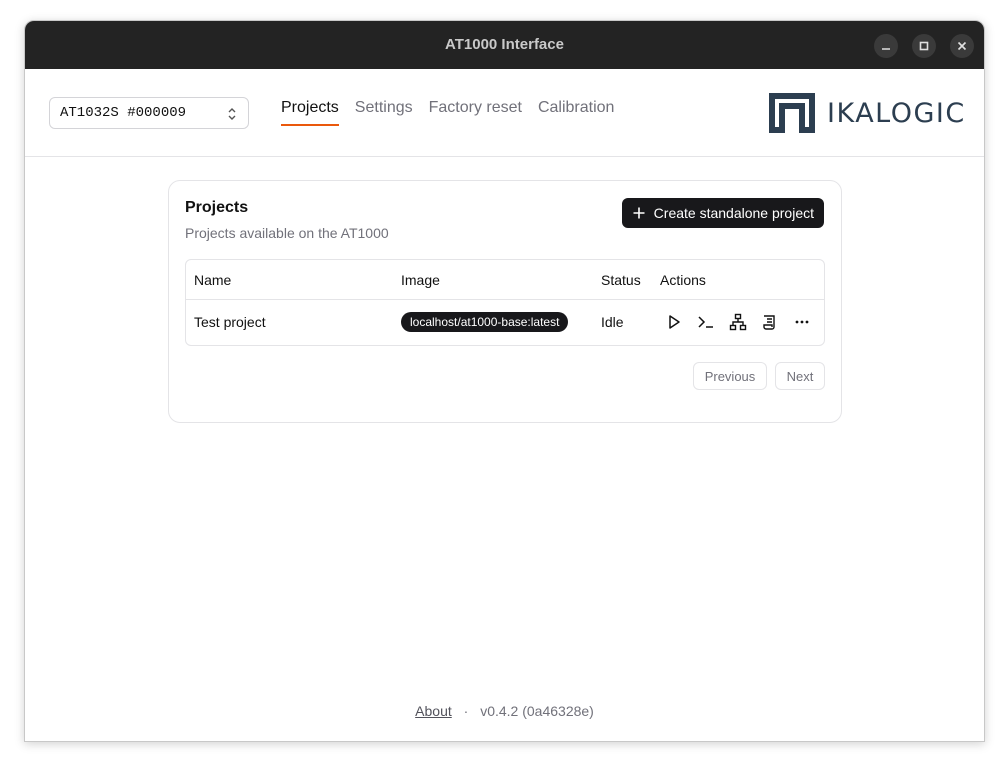 The width and height of the screenshot is (1008, 768). Describe the element at coordinates (730, 376) in the screenshot. I see `previous-button: Previous` at that location.